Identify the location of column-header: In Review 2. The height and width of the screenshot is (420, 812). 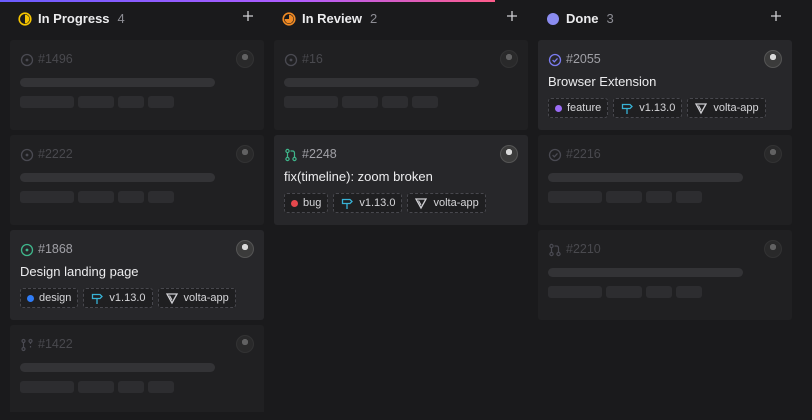
(401, 18).